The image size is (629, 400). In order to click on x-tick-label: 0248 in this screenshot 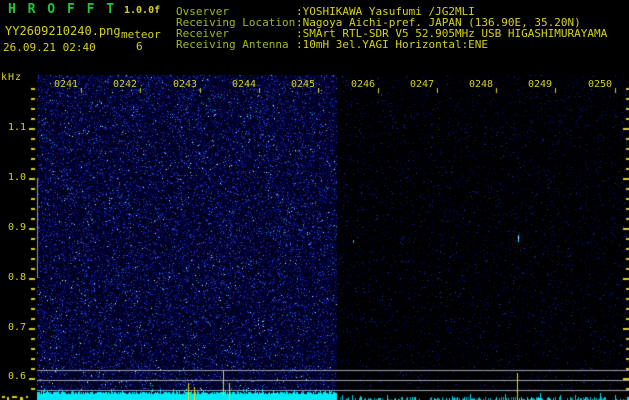, I will do `click(481, 84)`.